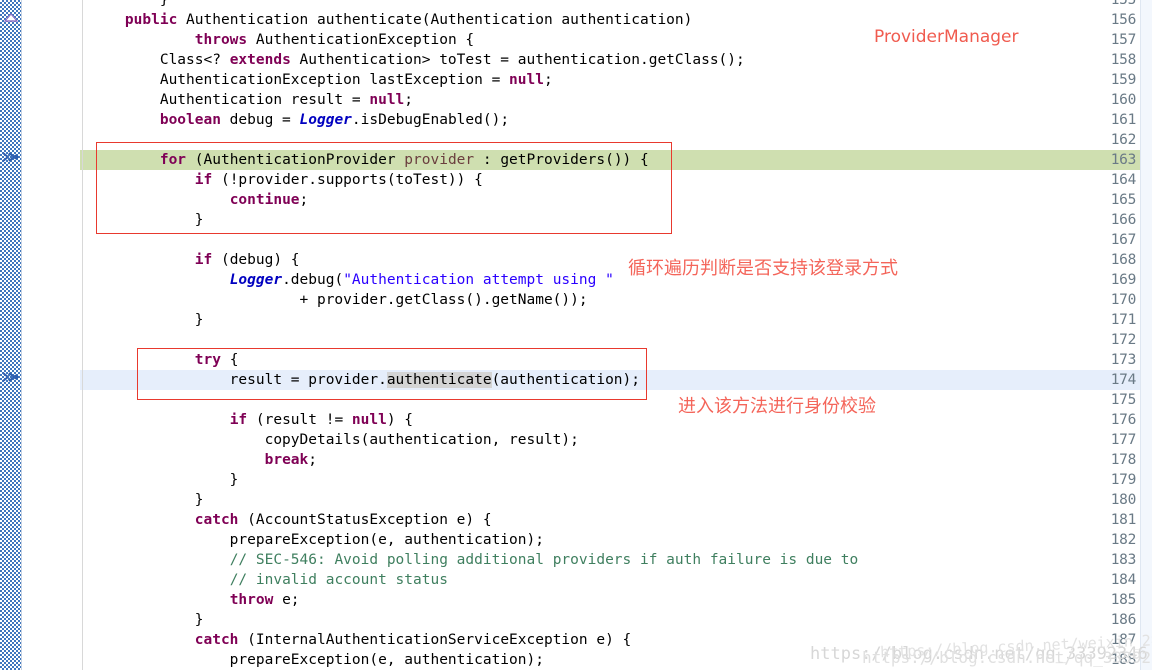 Image resolution: width=1152 pixels, height=670 pixels. Describe the element at coordinates (51, 335) in the screenshot. I see `line-number-ruler` at that location.